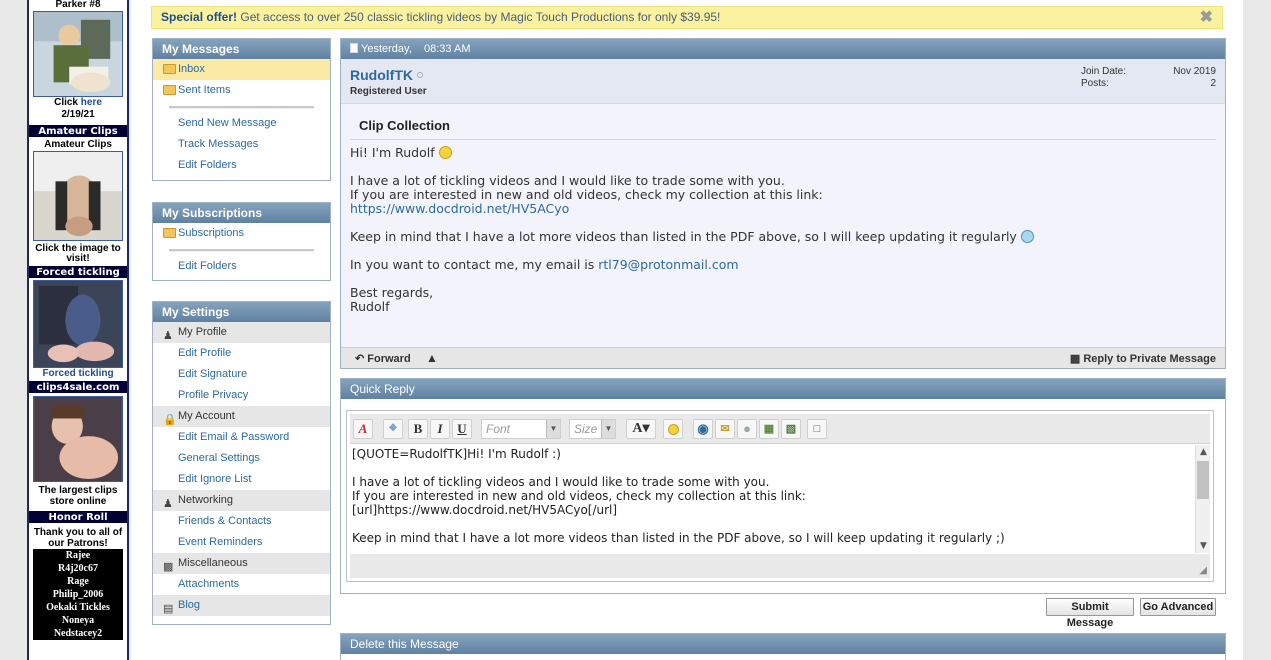  I want to click on sidebar-item-edit-profile: Edit Profile, so click(241, 353).